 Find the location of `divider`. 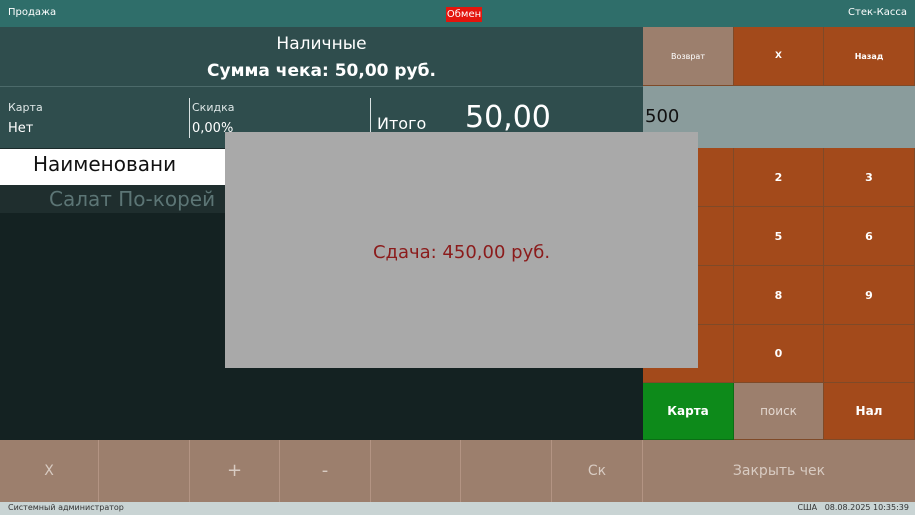

divider is located at coordinates (189, 118).